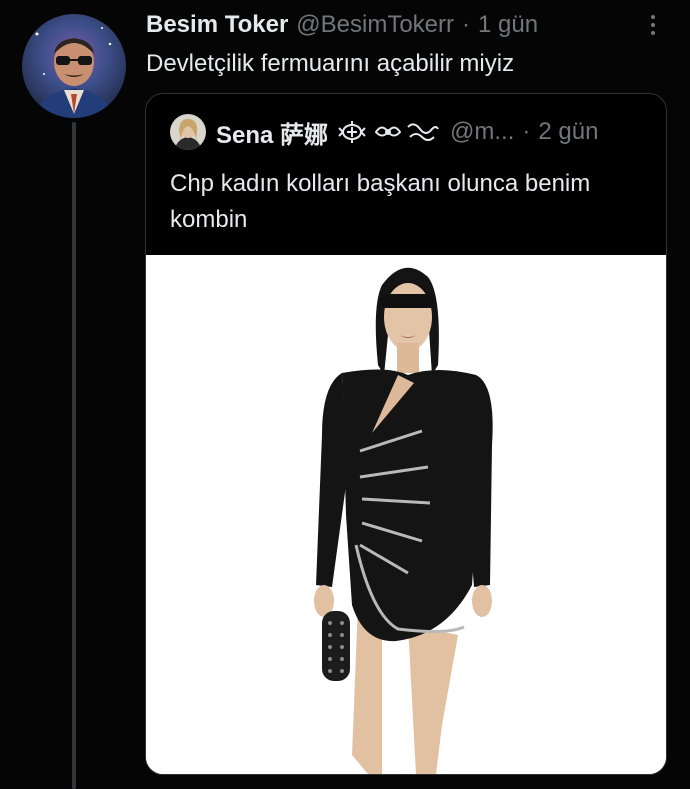 This screenshot has width=690, height=789. I want to click on author-avatar, so click(74, 66).